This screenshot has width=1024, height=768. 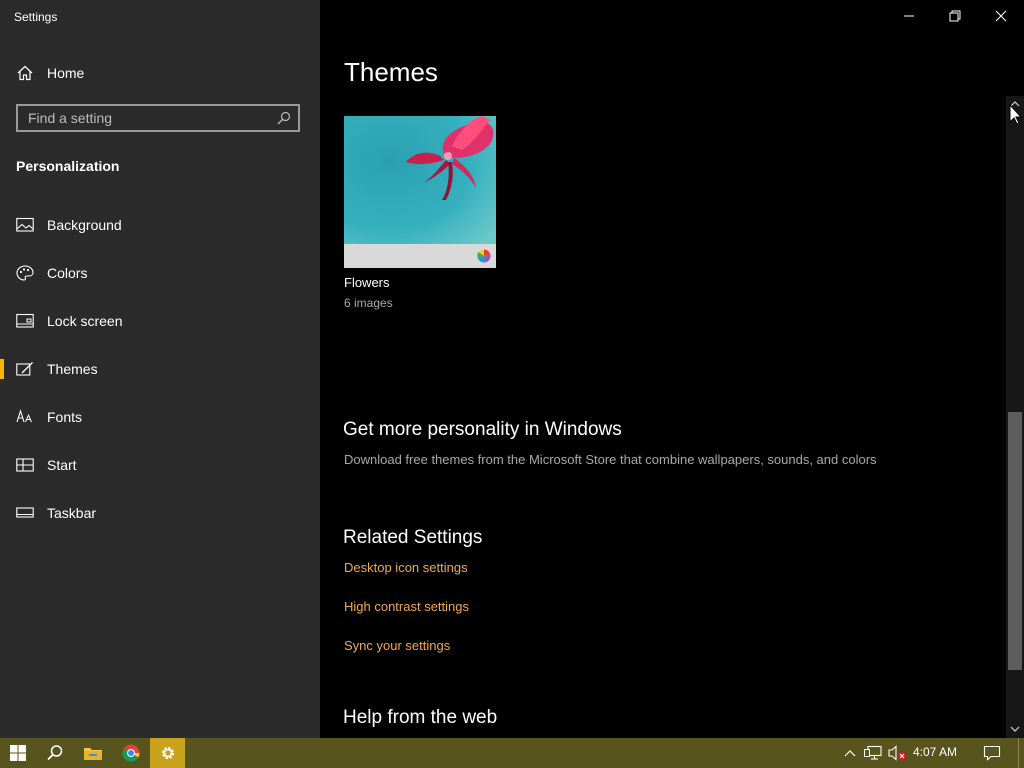 I want to click on start-icon, so click(x=25, y=465).